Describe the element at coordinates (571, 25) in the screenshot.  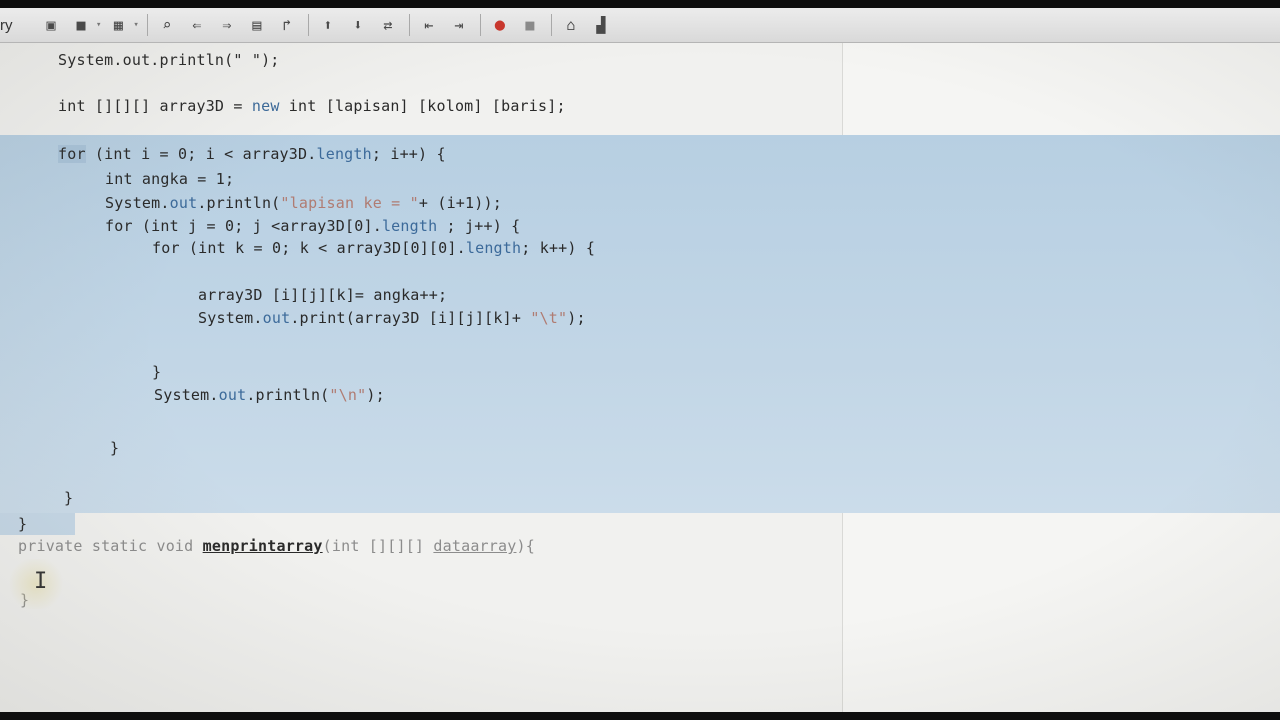
I see `start-macro-icon: ⌂` at that location.